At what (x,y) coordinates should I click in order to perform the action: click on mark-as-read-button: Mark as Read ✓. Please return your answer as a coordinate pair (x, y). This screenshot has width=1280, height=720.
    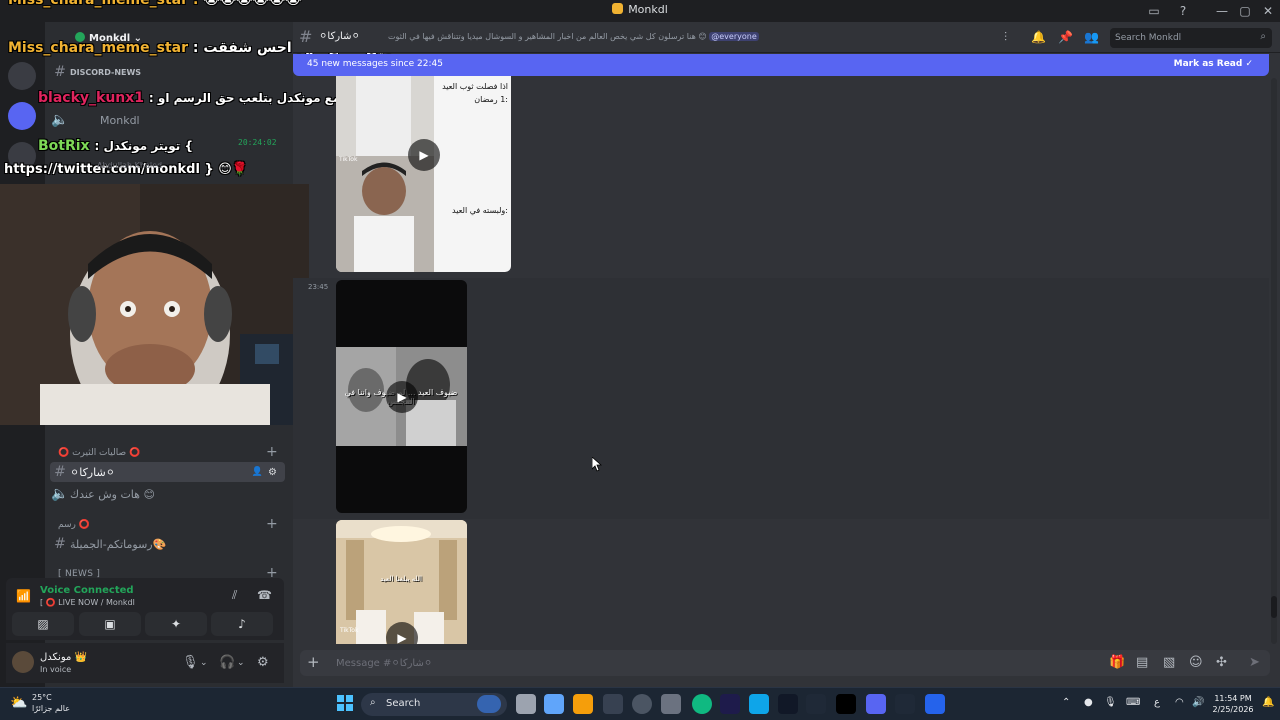
    Looking at the image, I should click on (1213, 64).